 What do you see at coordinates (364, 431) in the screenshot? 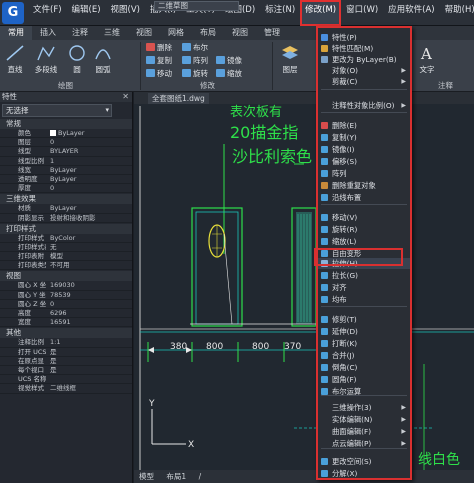
I see `menu-item: 曲面编辑(F) ▶` at bounding box center [364, 431].